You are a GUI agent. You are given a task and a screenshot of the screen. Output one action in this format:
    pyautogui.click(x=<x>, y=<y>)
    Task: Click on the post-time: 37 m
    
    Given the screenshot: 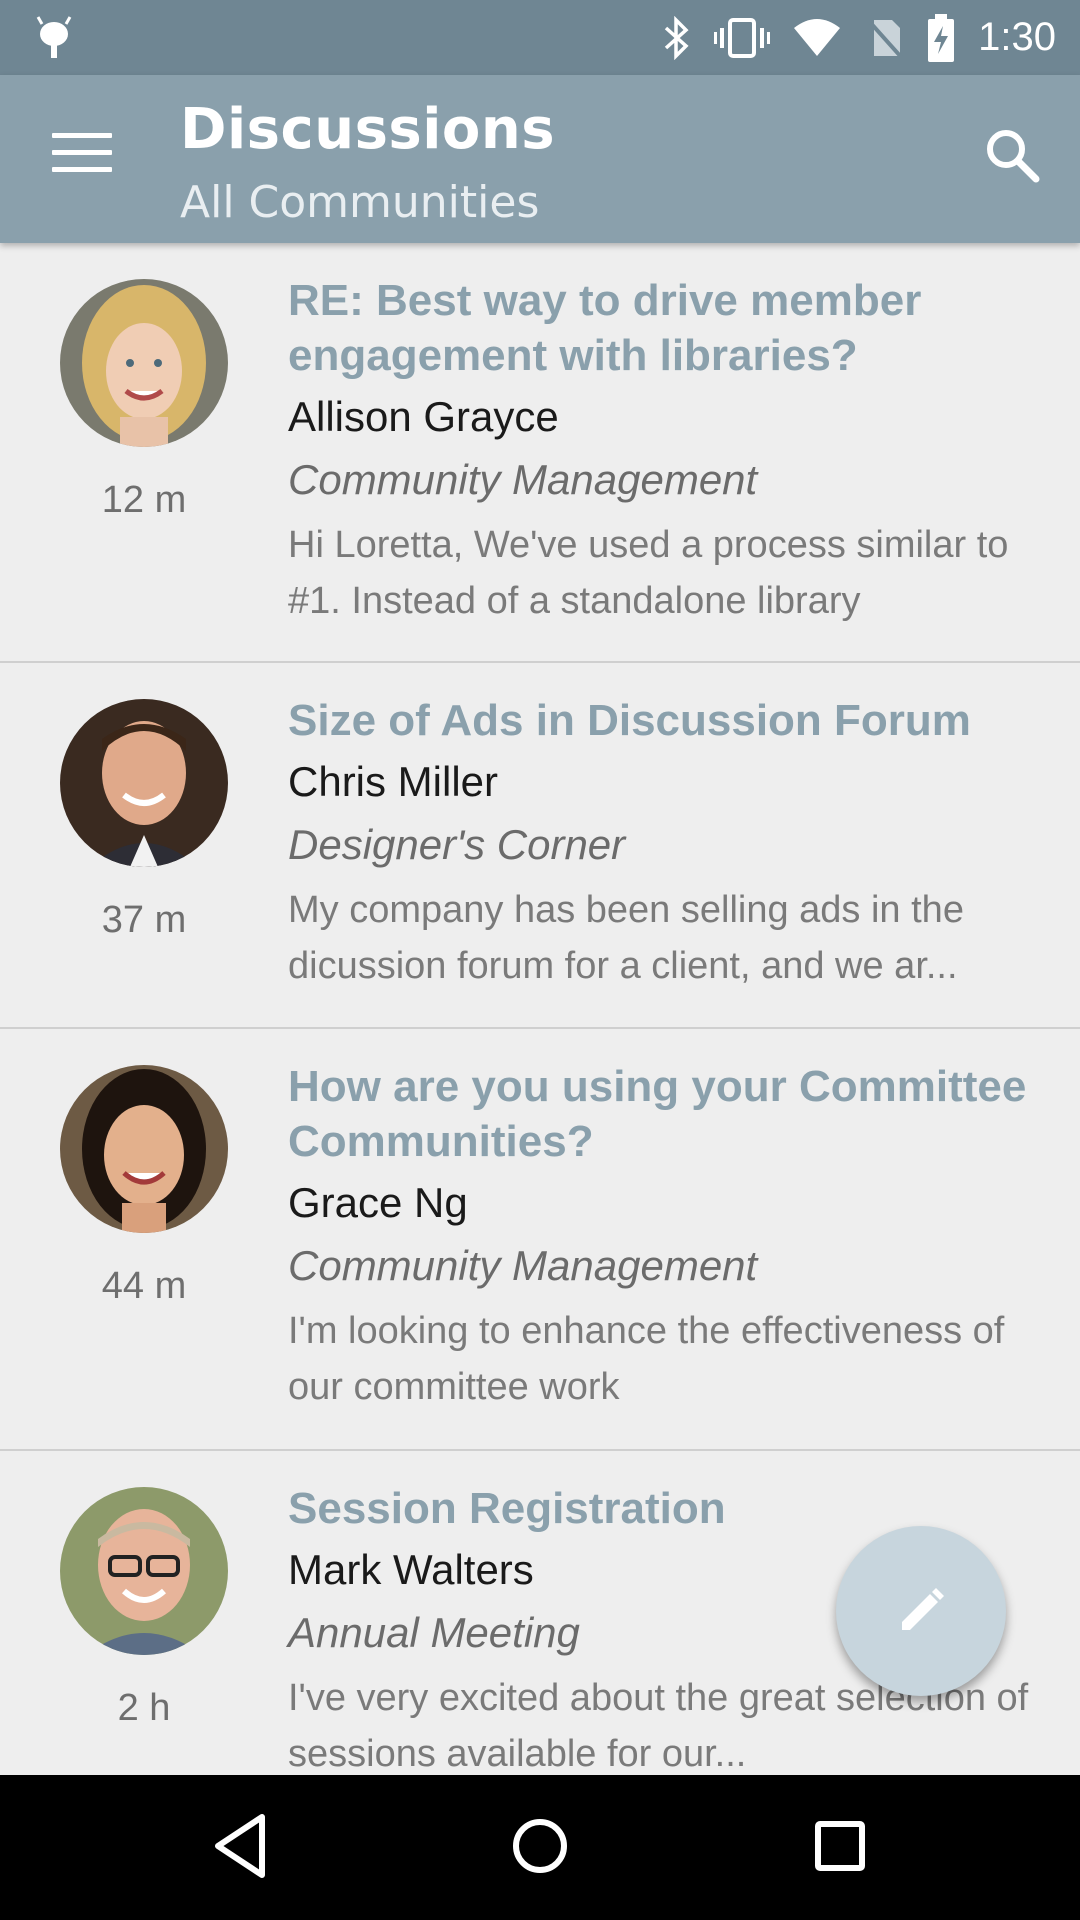 What is the action you would take?
    pyautogui.click(x=144, y=920)
    